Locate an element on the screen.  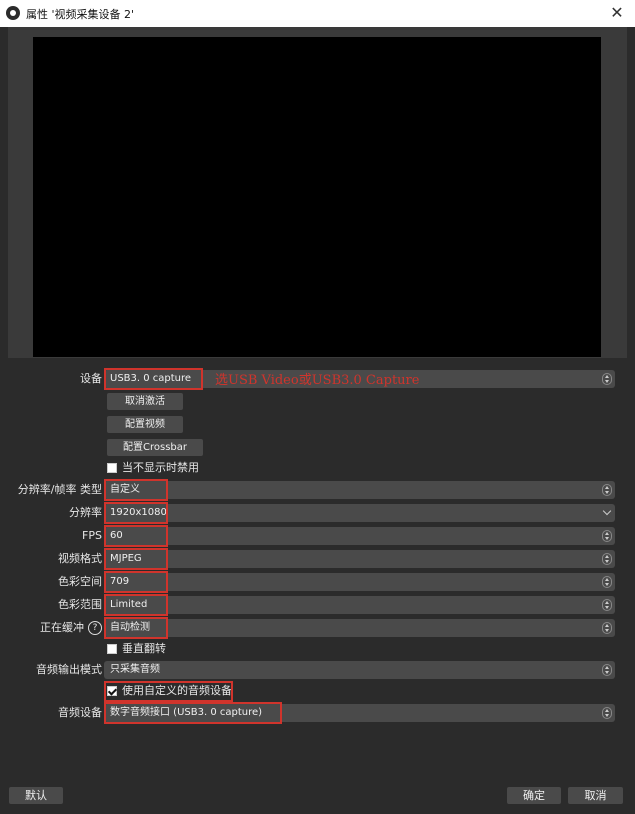
audio-device-label: 音频设备 is located at coordinates (80, 712).